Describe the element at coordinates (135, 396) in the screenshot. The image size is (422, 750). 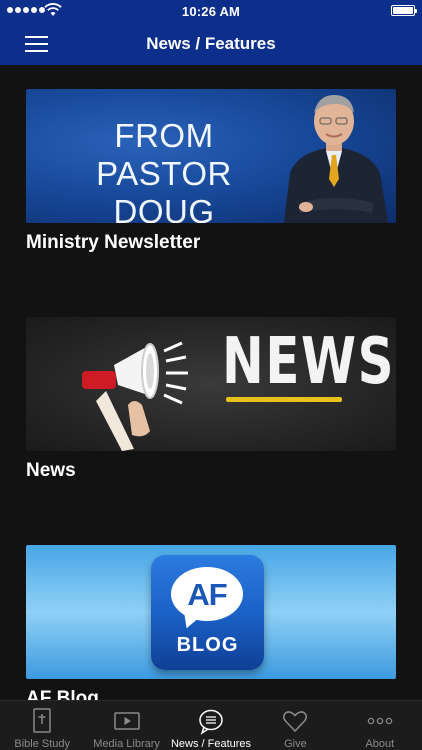
I see `megaphone-icon` at that location.